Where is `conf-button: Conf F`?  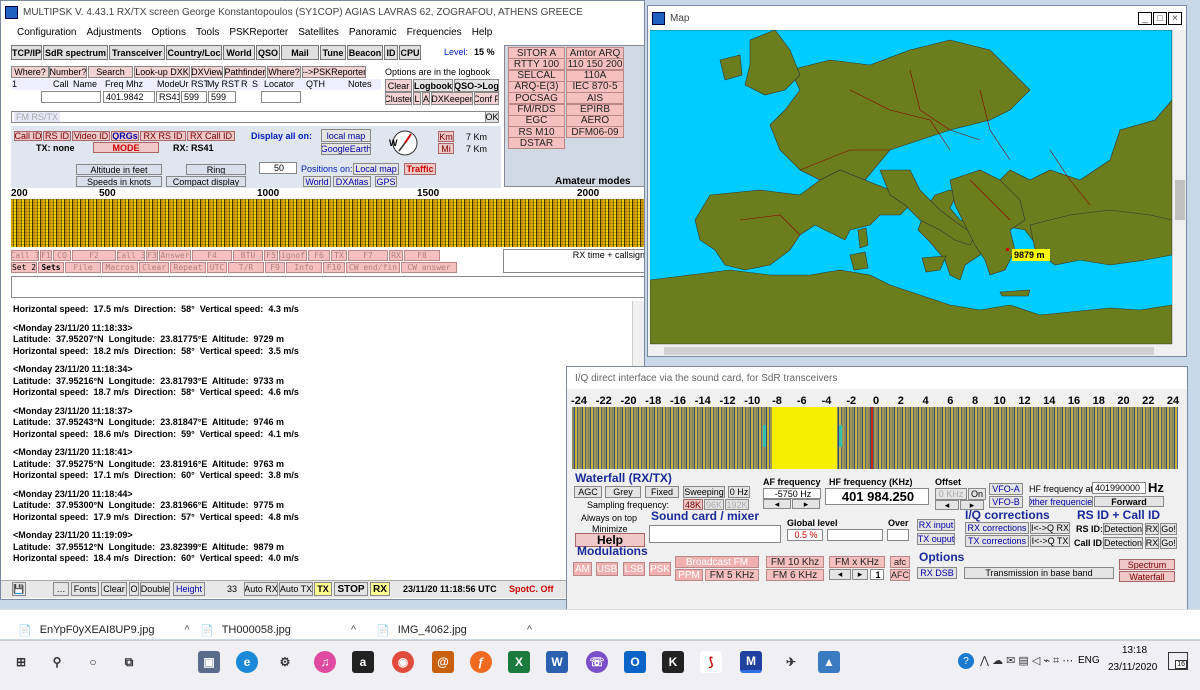 conf-button: Conf F is located at coordinates (486, 98).